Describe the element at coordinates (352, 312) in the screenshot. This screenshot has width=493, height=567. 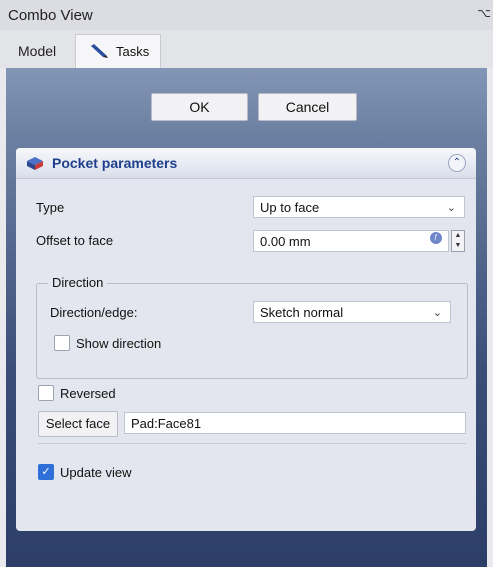
I see `direction-edge-select: Sketch normal ⌄` at that location.